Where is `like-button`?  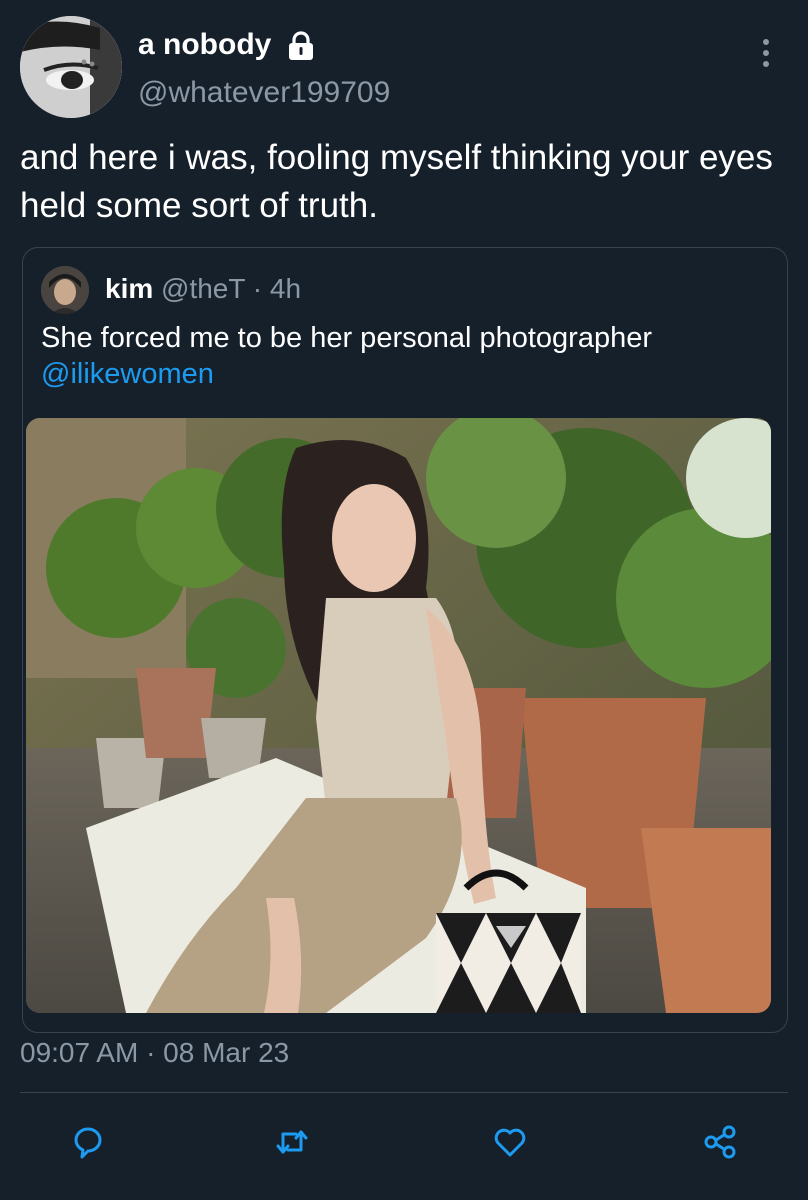 like-button is located at coordinates (510, 1142).